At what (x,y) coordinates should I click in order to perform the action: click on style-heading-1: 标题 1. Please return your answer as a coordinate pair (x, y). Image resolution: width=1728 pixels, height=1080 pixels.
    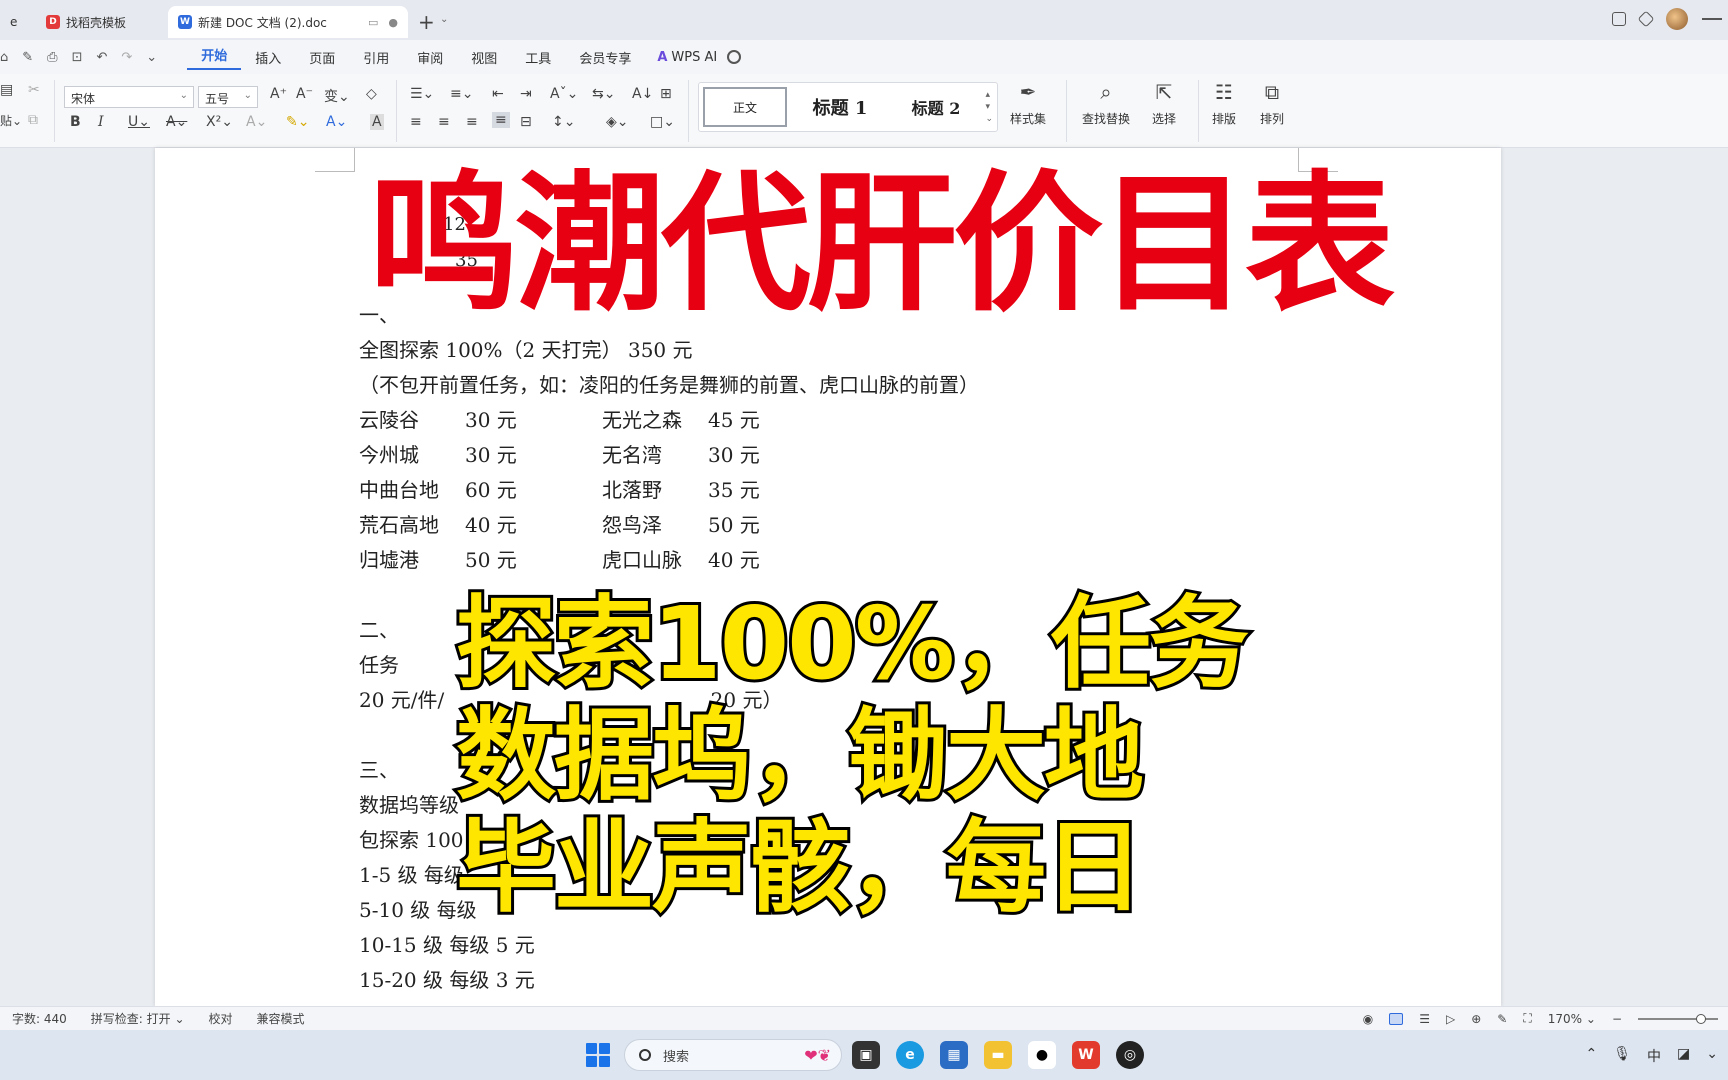
    Looking at the image, I should click on (840, 107).